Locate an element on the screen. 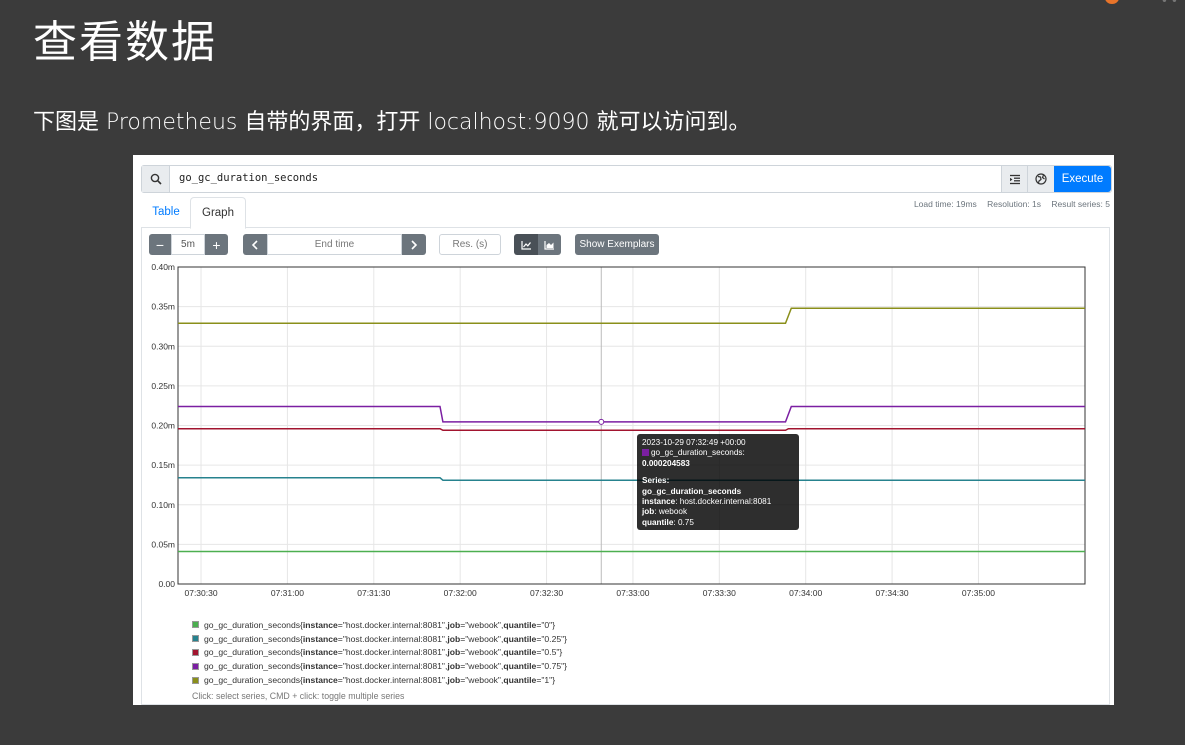 The width and height of the screenshot is (1185, 745). tooltip-value: 0.000204583 is located at coordinates (666, 463).